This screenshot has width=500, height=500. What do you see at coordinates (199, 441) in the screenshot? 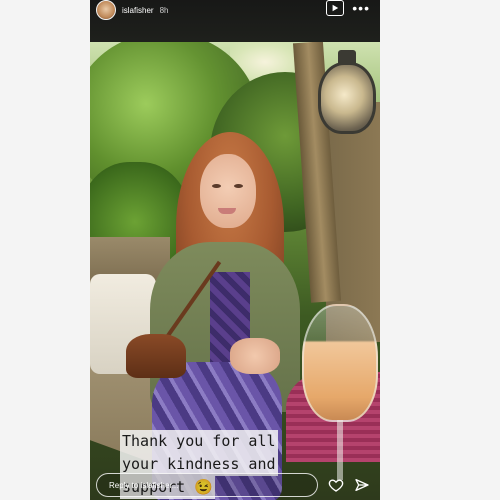
I see `caption-line: Thank you for all` at bounding box center [199, 441].